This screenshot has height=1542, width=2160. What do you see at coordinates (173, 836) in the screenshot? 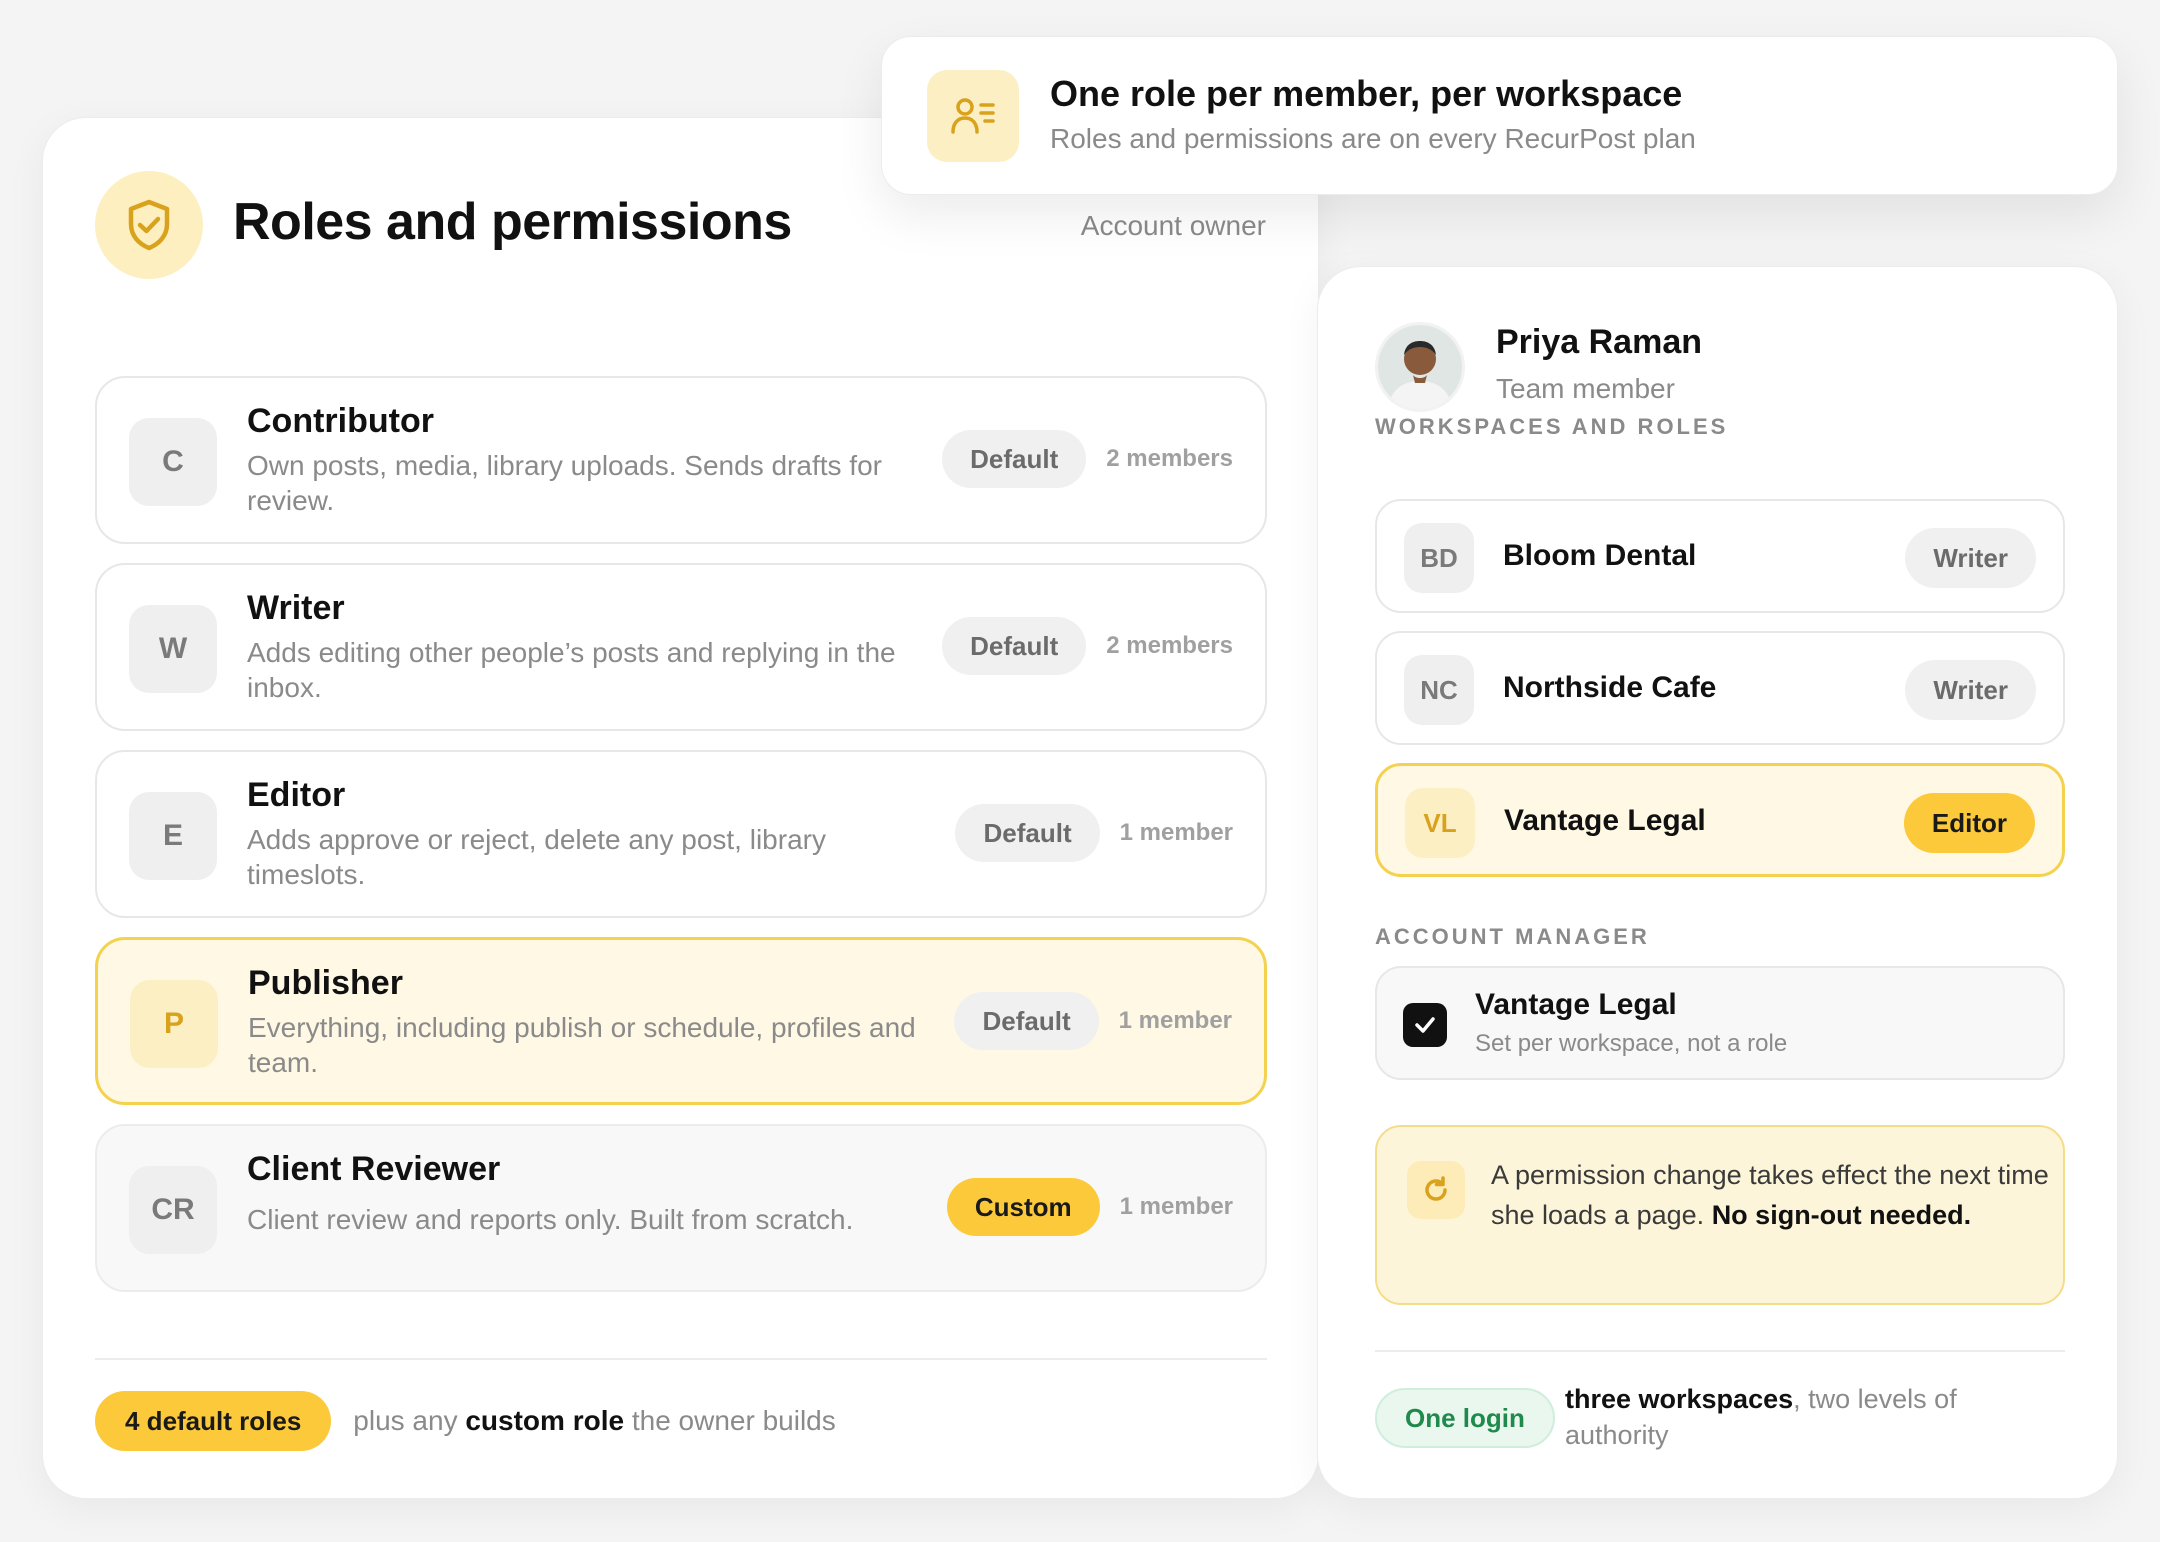
I see `role-avatar: E` at bounding box center [173, 836].